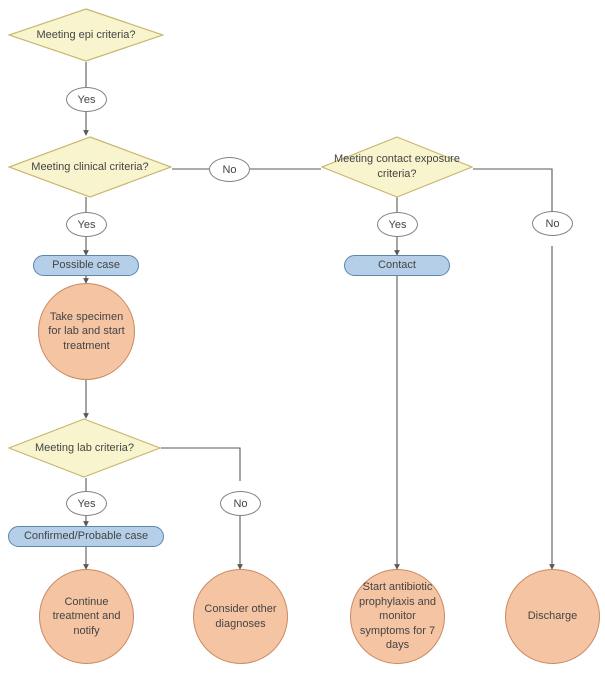 This screenshot has height=681, width=605. I want to click on node-possible-case: Possible case, so click(86, 265).